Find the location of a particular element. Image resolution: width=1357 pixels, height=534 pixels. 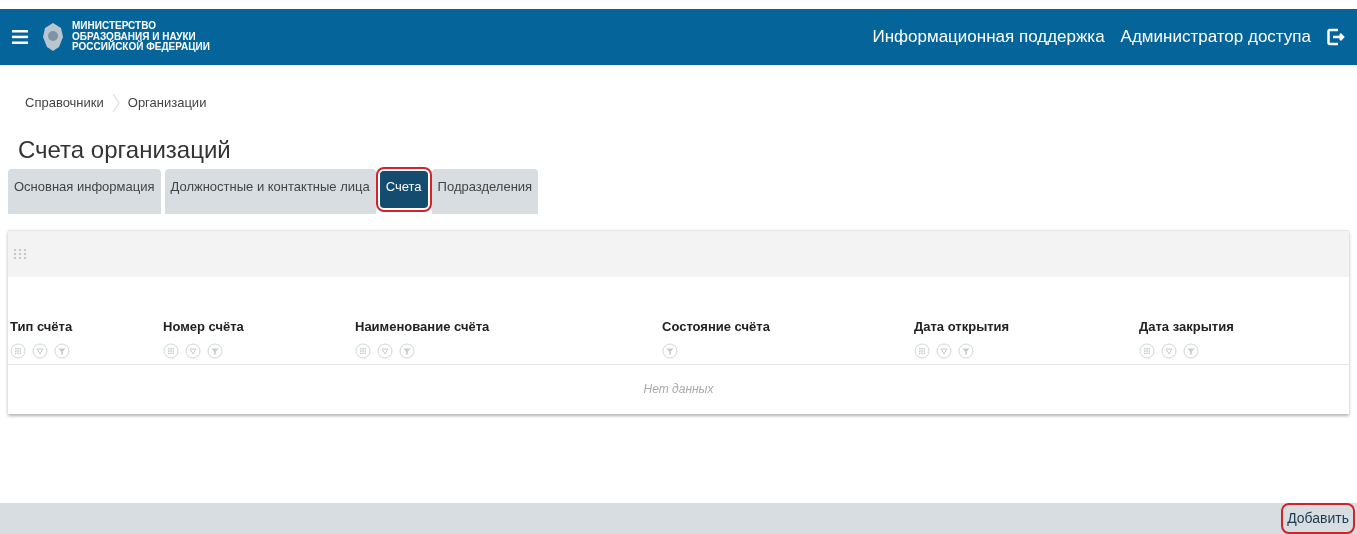

column-header: Состояние счёта is located at coordinates (788, 326).